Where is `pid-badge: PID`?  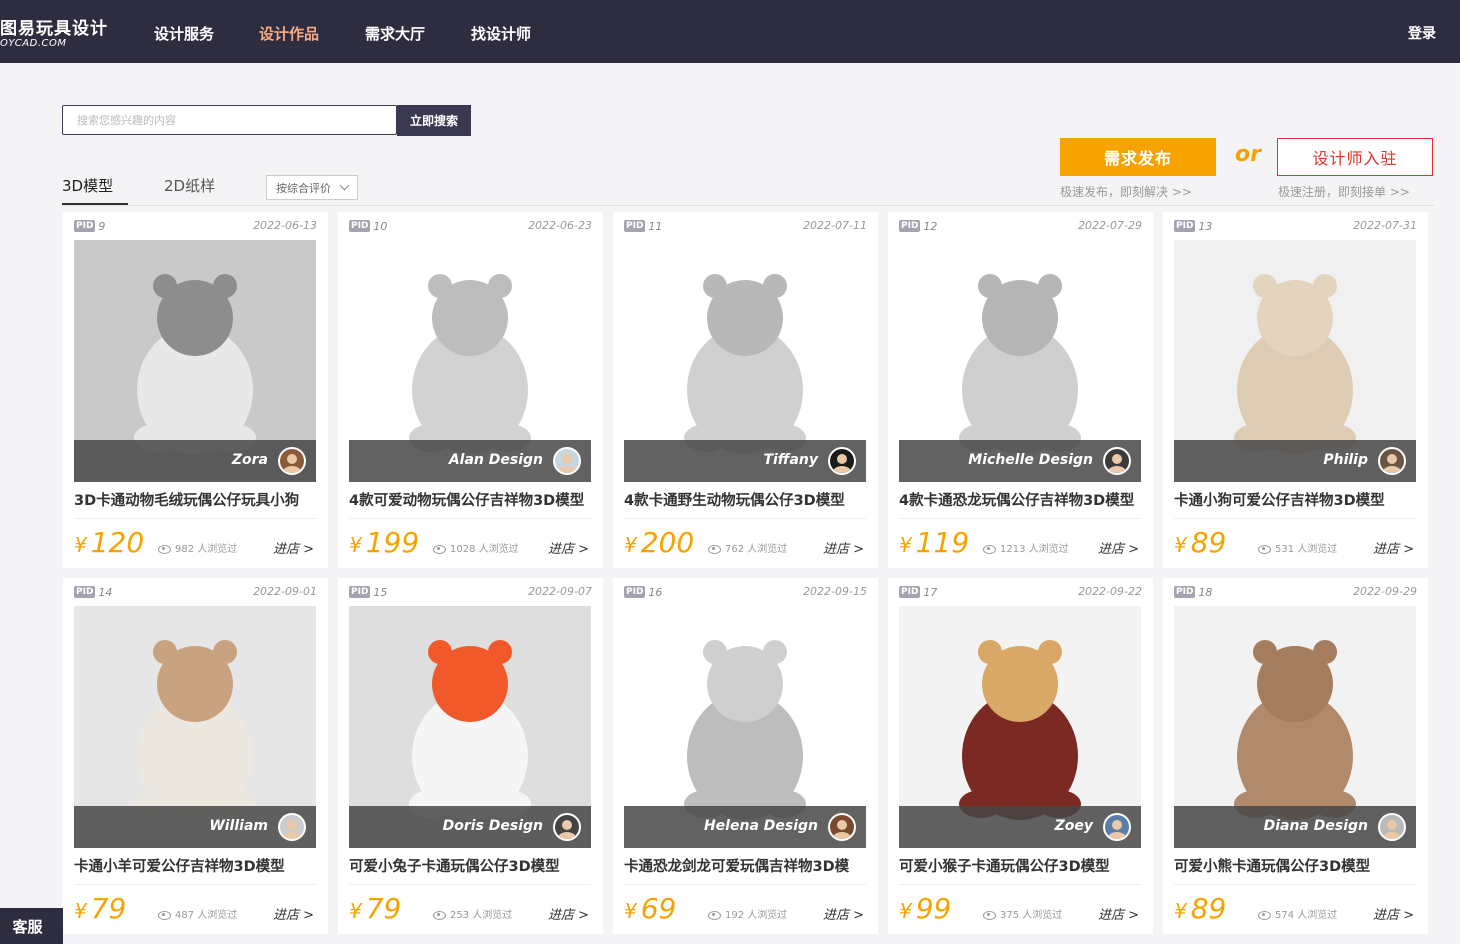
pid-badge: PID is located at coordinates (635, 226).